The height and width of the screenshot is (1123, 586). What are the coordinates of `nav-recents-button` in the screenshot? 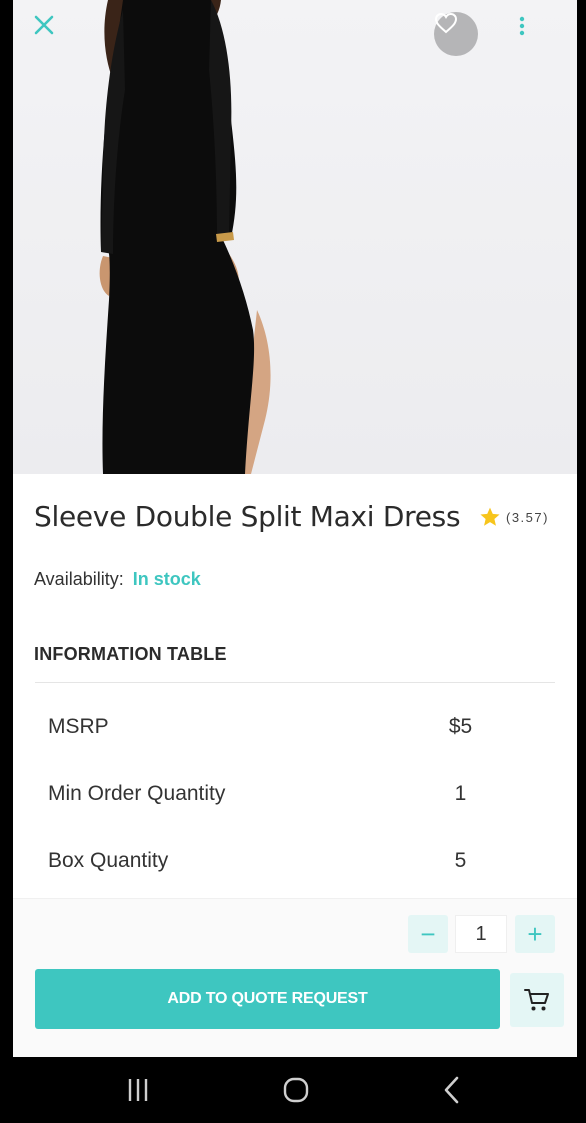 It's located at (138, 1090).